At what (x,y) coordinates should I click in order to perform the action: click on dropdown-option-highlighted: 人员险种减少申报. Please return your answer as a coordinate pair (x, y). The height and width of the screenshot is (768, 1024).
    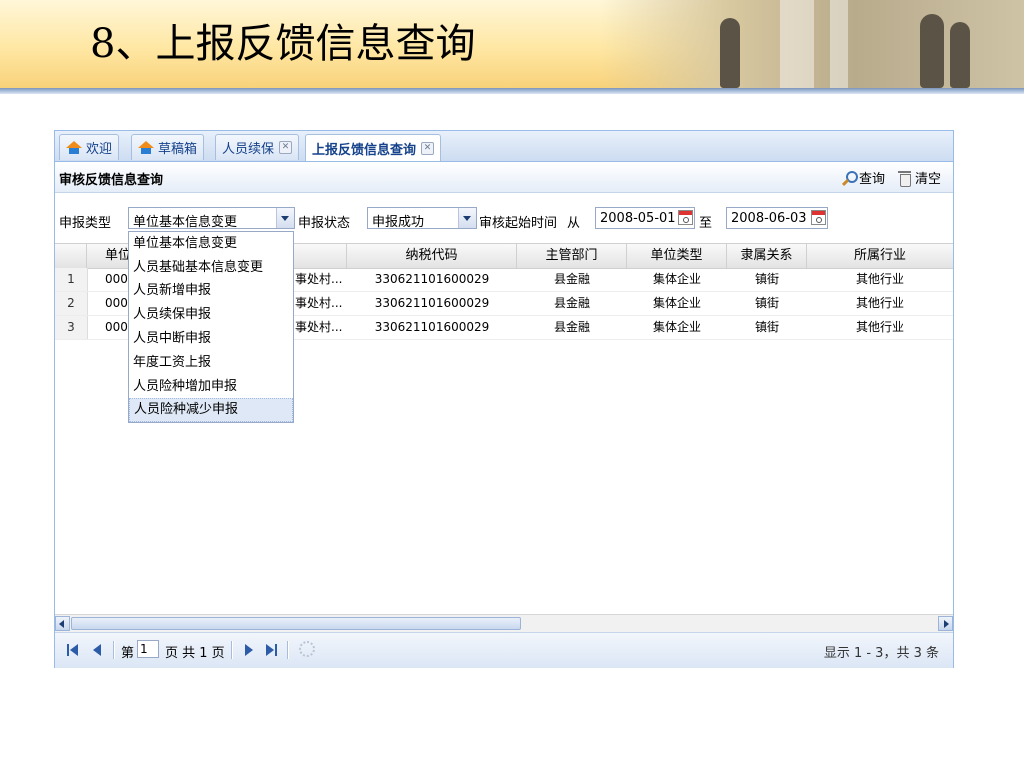
    Looking at the image, I should click on (211, 410).